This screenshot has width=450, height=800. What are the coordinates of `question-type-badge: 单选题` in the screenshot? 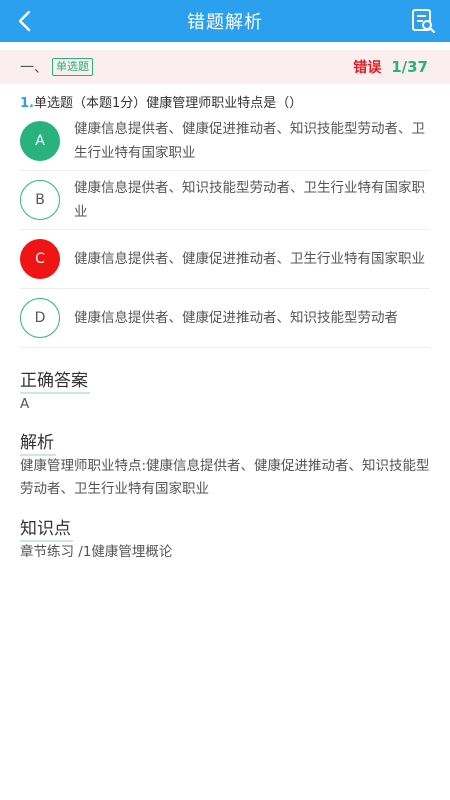 It's located at (72, 67).